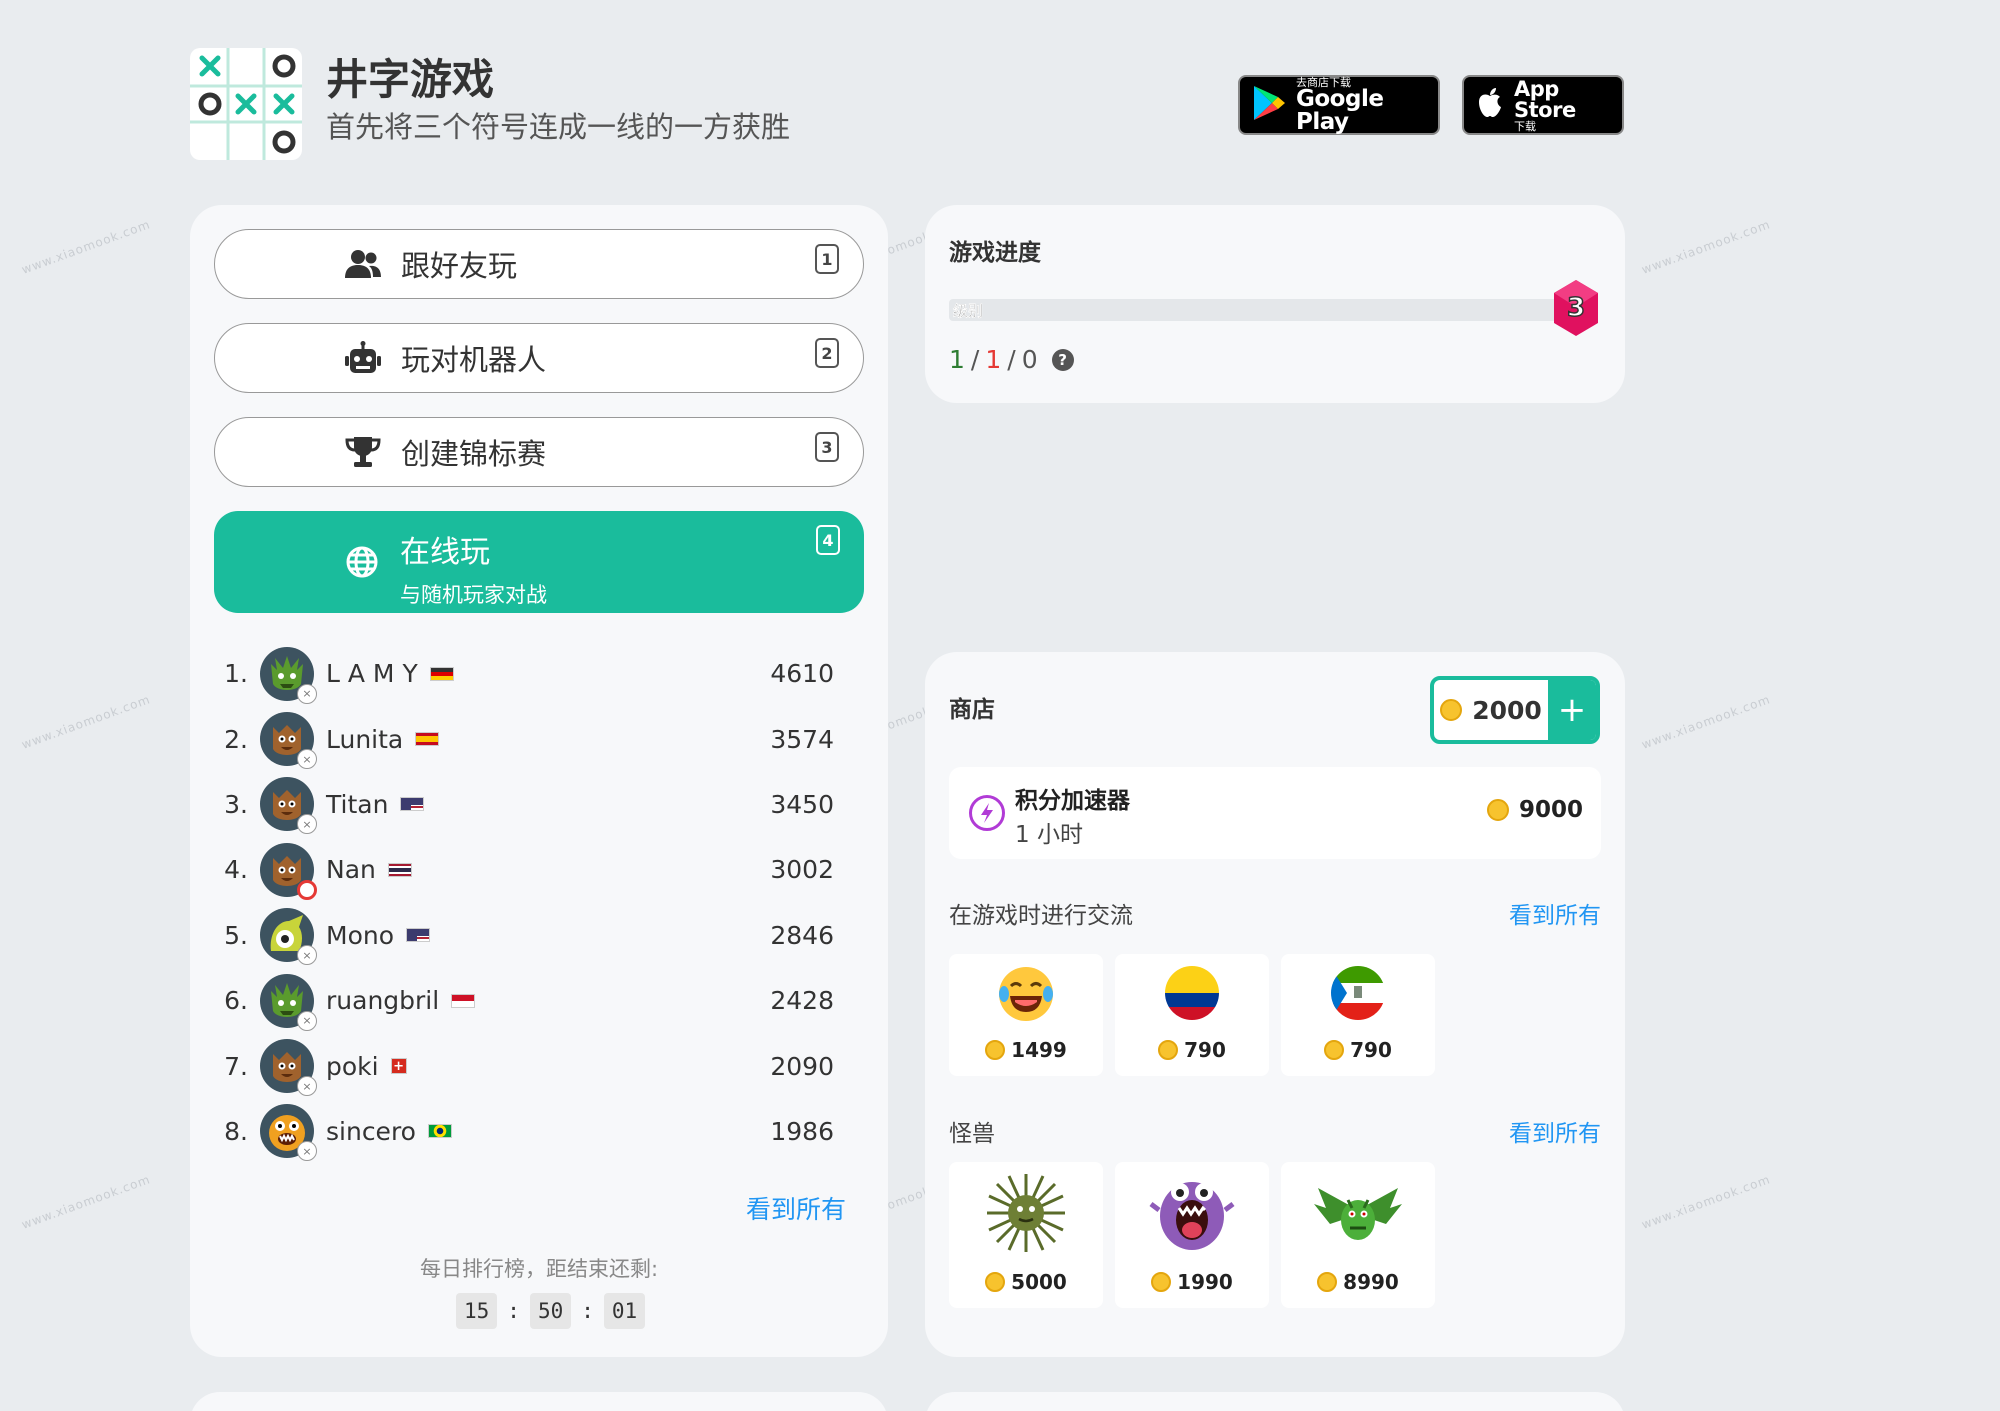  Describe the element at coordinates (1576, 308) in the screenshot. I see `level-number: 3` at that location.